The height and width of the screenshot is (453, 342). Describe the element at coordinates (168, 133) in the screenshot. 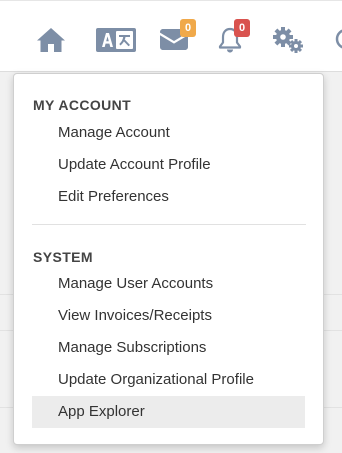

I see `menu-item-manage-account: Manage Account` at that location.